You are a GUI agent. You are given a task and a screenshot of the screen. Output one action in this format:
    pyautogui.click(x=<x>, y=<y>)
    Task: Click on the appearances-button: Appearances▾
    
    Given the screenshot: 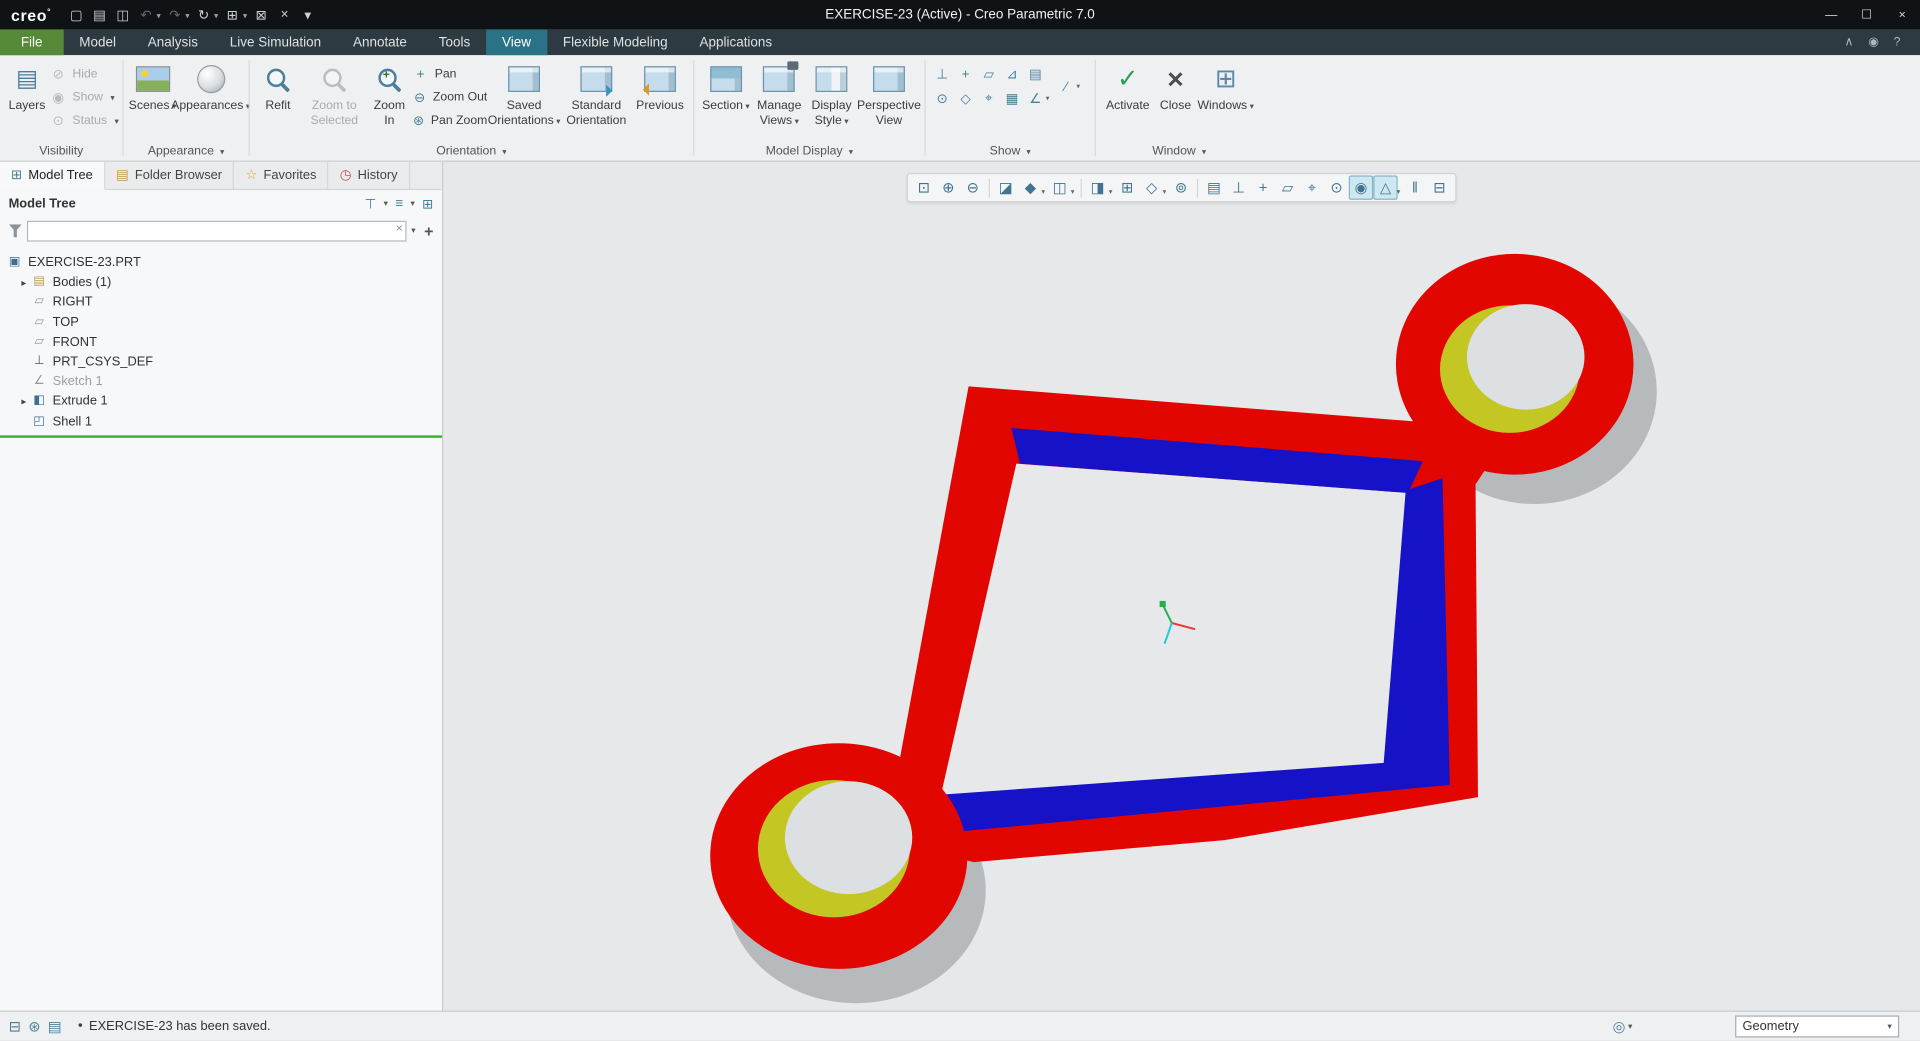 What is the action you would take?
    pyautogui.click(x=210, y=86)
    